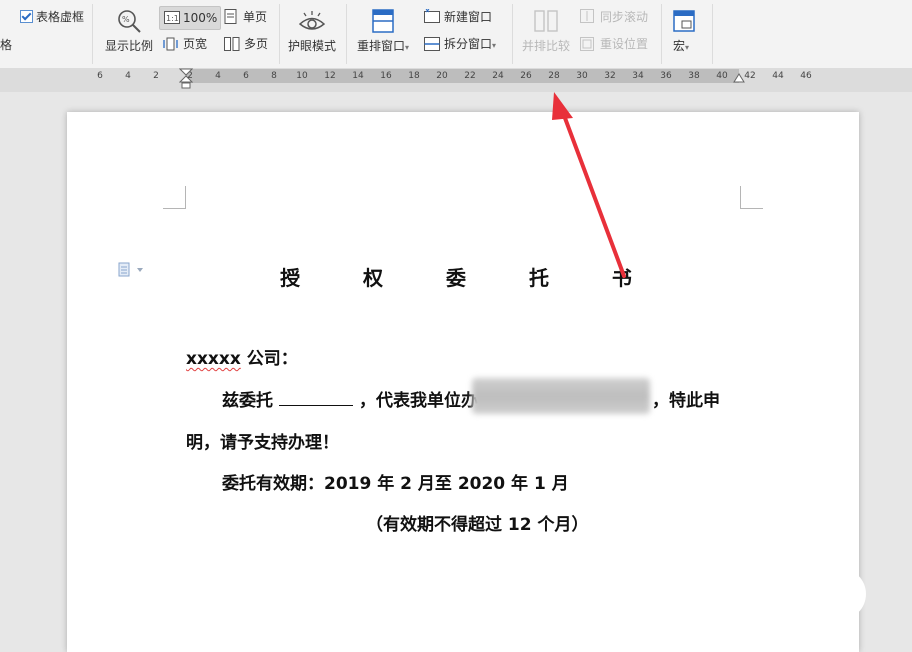 The image size is (912, 652). Describe the element at coordinates (442, 76) in the screenshot. I see `ruler-tick-label: 20` at that location.